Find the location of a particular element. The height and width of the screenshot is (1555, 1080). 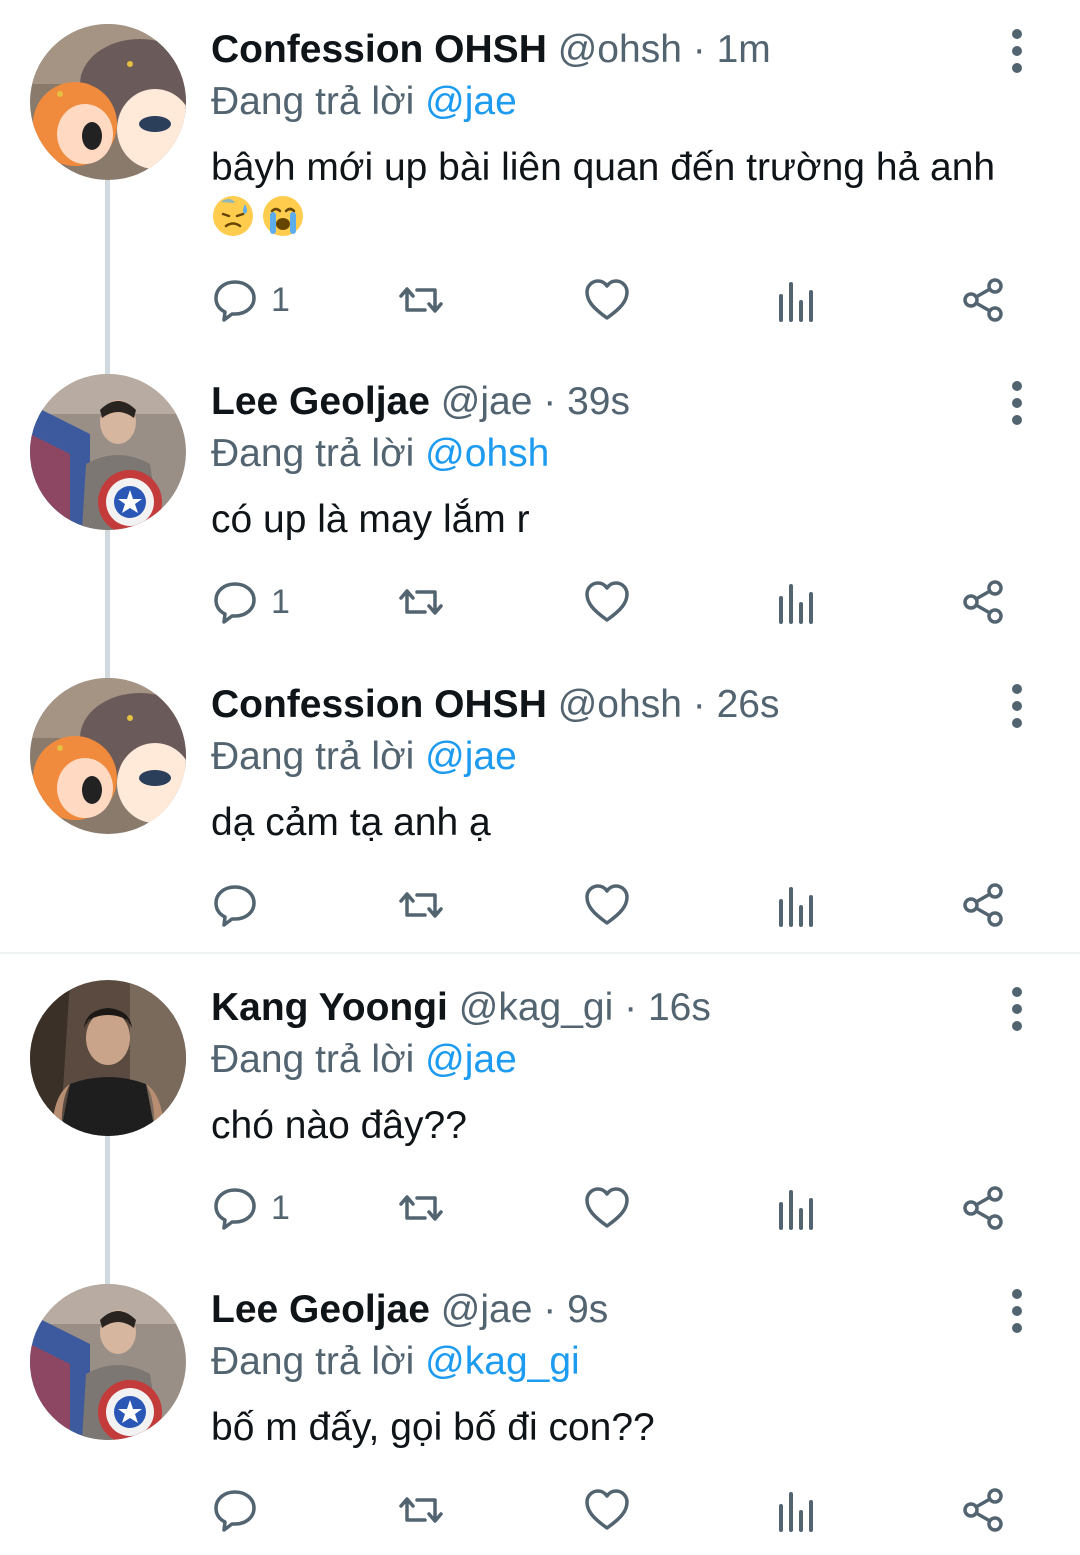

cartoon-avatar-image is located at coordinates (108, 102).